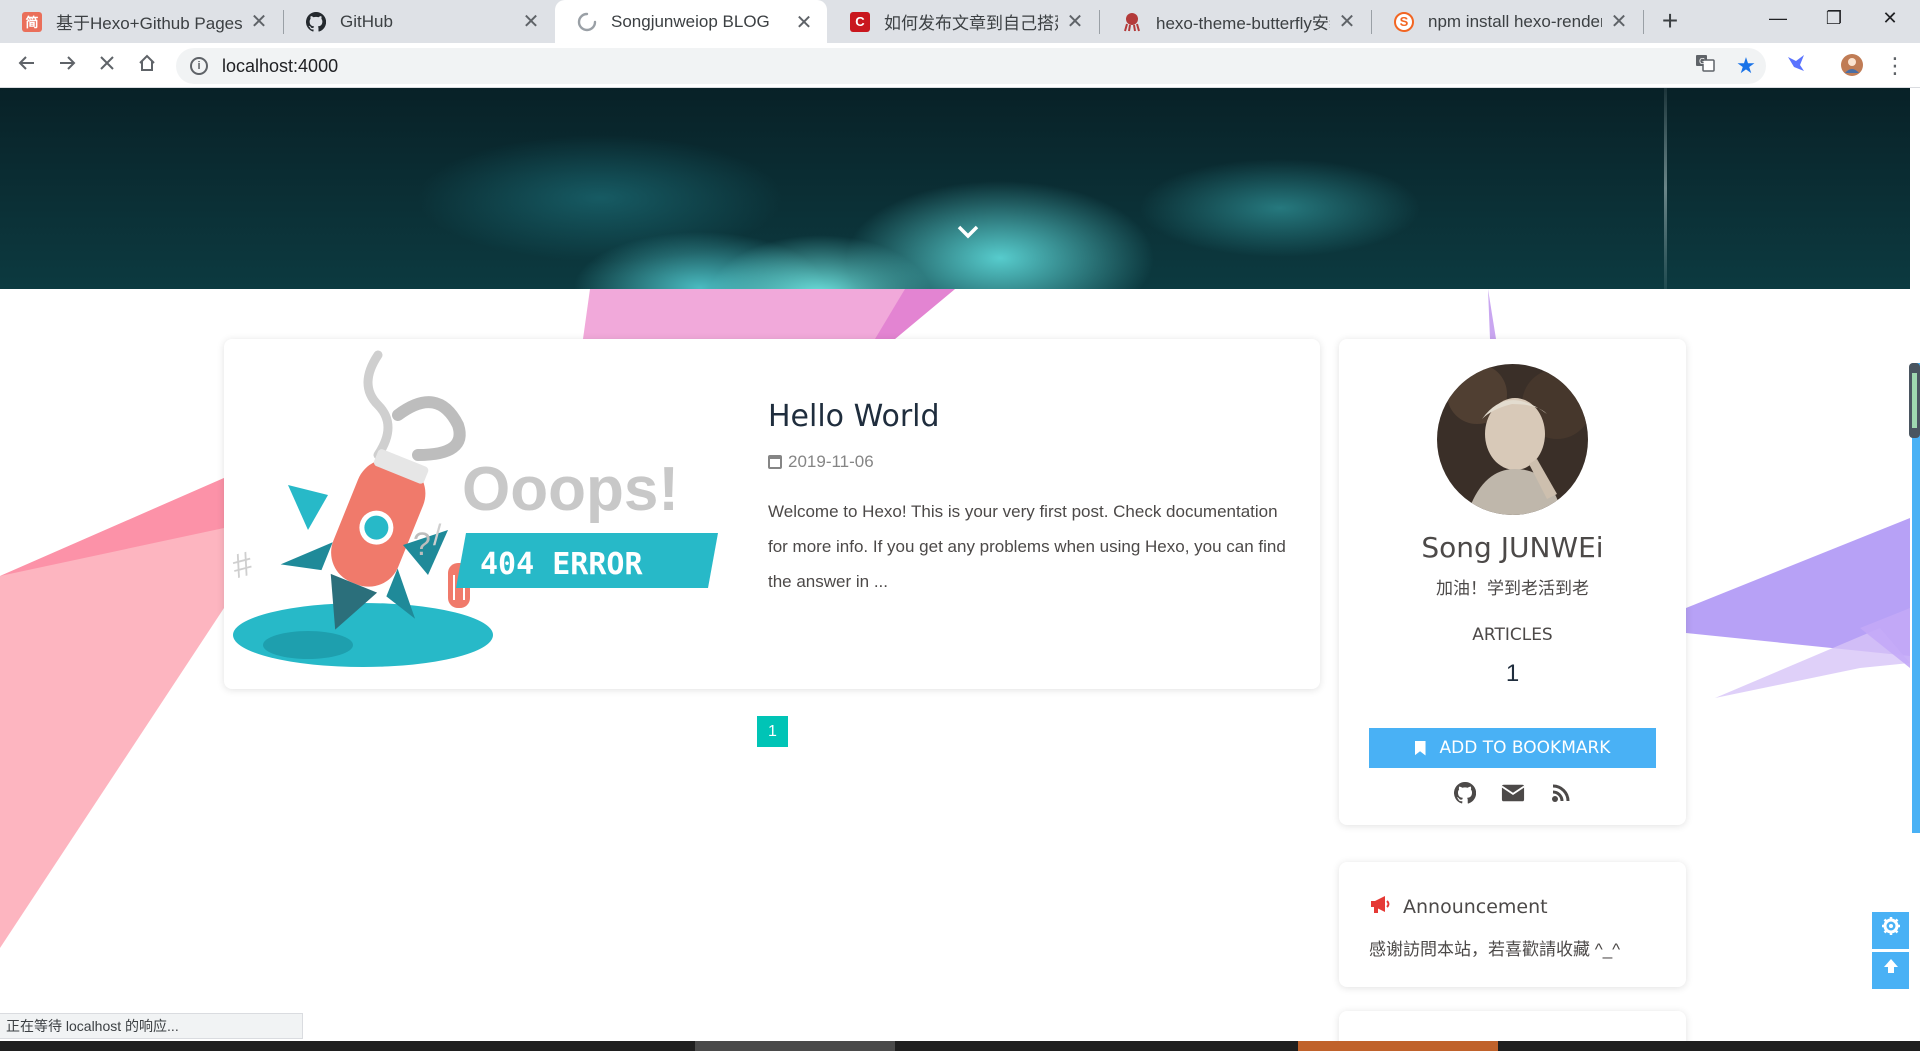  I want to click on translate-icon: G, so click(1705, 66).